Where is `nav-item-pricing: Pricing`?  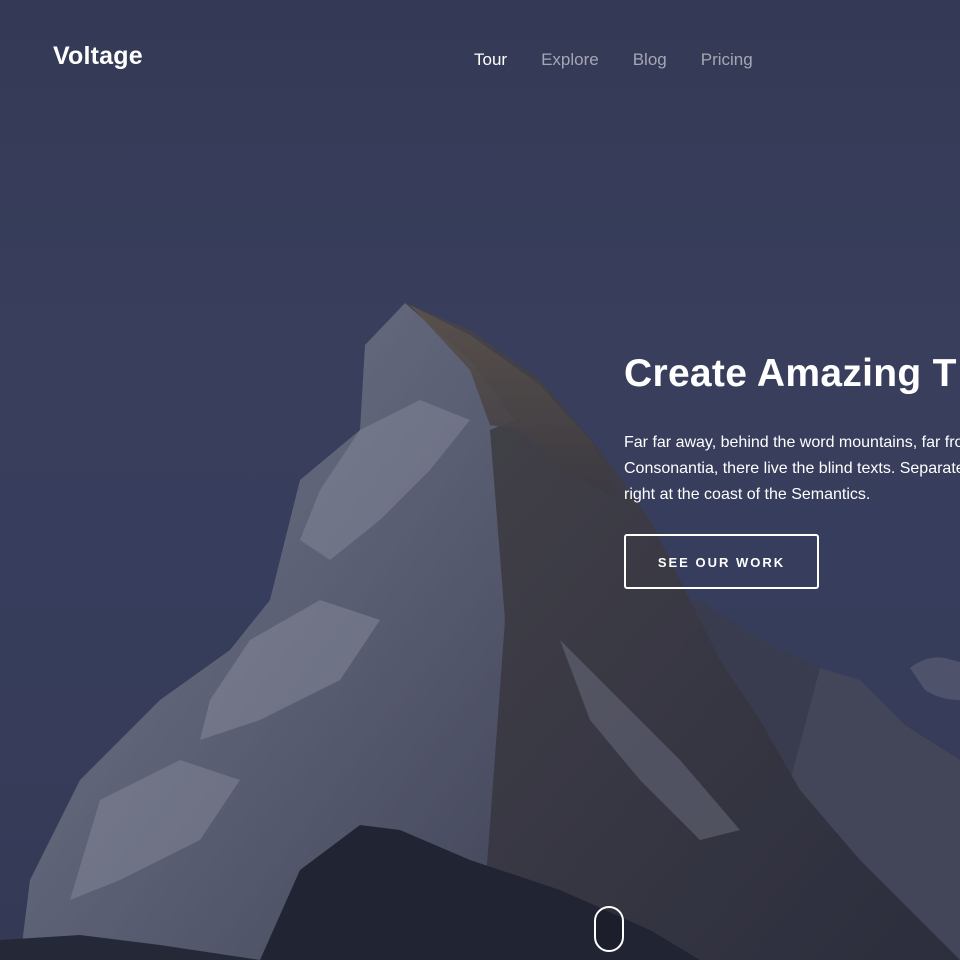
nav-item-pricing: Pricing is located at coordinates (727, 60).